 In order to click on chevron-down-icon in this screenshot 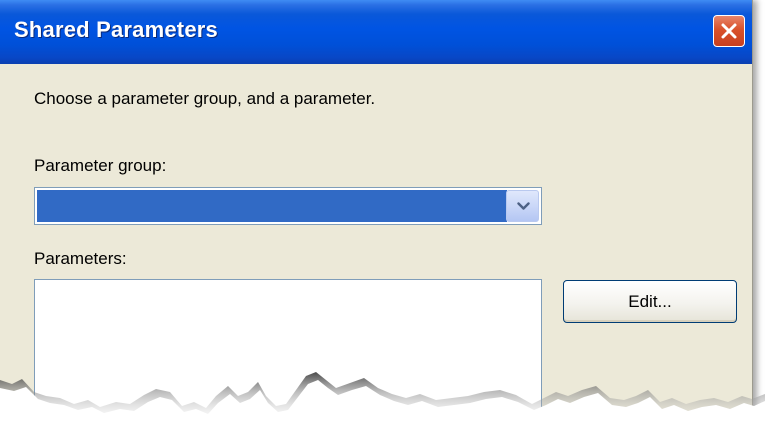, I will do `click(523, 206)`.